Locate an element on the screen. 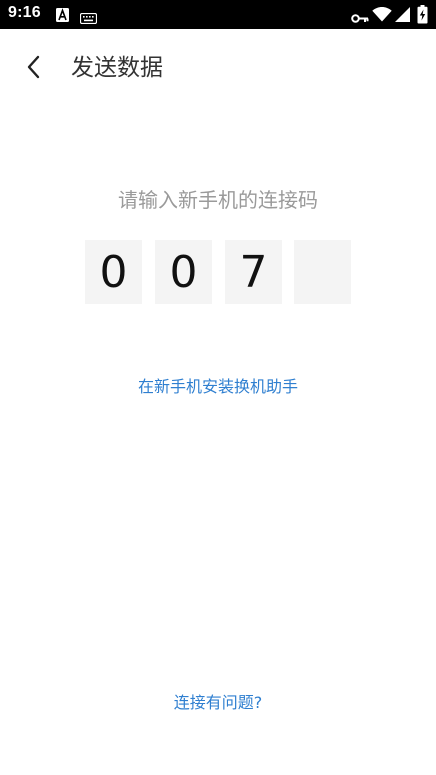  battery-charging-icon is located at coordinates (422, 16).